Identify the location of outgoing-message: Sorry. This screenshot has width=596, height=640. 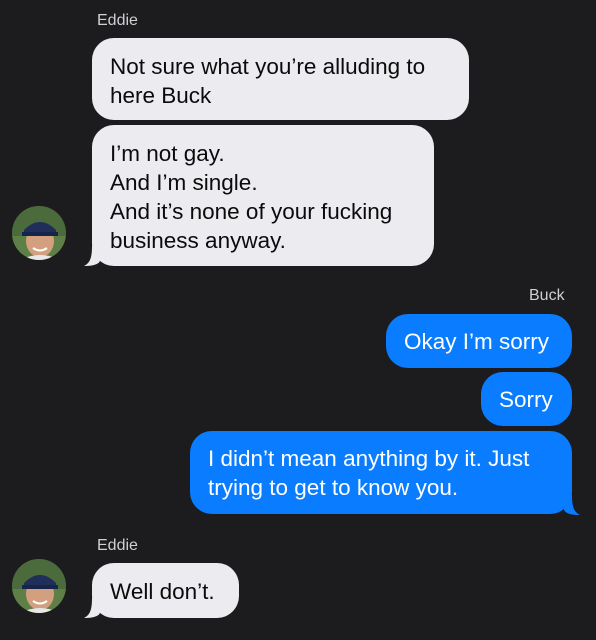
(526, 399).